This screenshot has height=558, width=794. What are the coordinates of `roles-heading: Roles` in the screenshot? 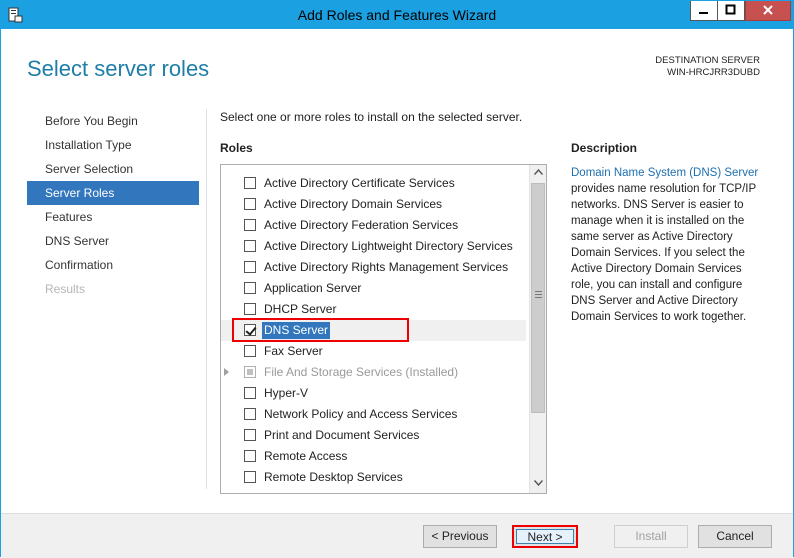 It's located at (236, 148).